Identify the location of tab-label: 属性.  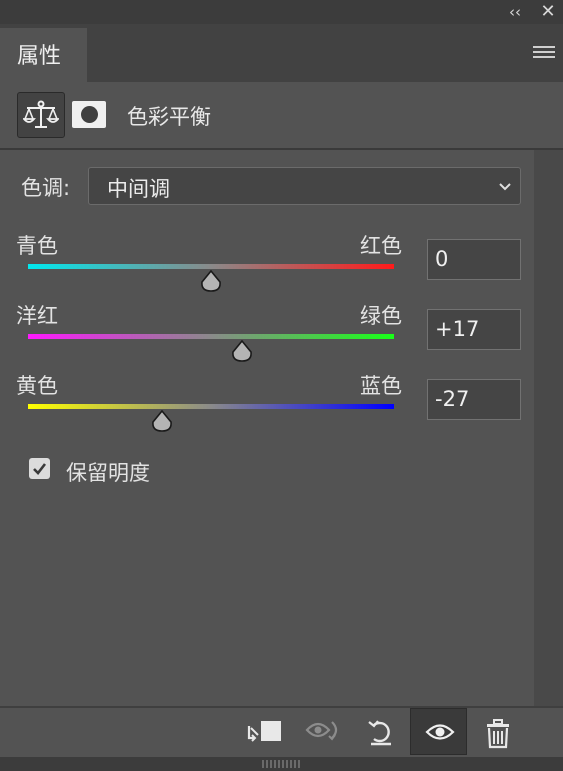
(39, 56).